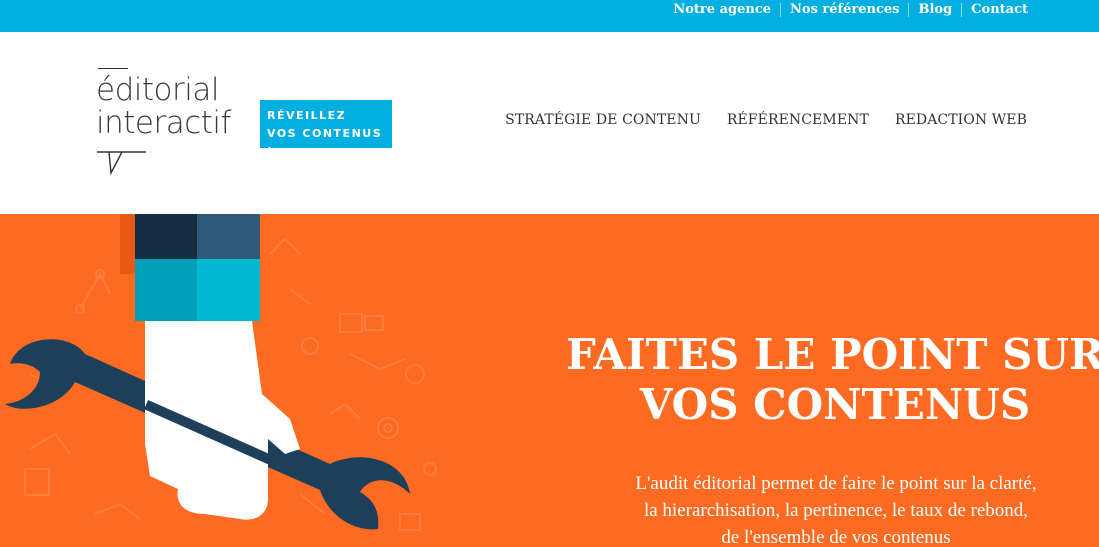 This screenshot has width=1099, height=547. I want to click on nav-referencement: RÉFÉRENCEMENT, so click(798, 120).